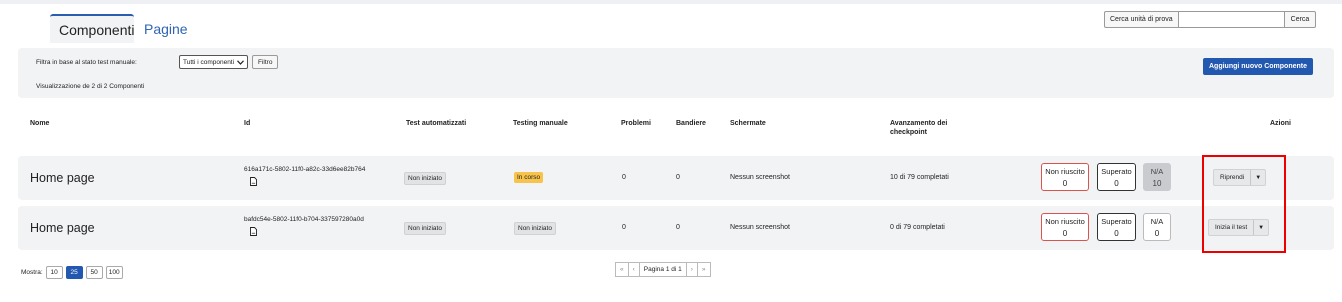  What do you see at coordinates (54, 272) in the screenshot?
I see `page-size-10: 10` at bounding box center [54, 272].